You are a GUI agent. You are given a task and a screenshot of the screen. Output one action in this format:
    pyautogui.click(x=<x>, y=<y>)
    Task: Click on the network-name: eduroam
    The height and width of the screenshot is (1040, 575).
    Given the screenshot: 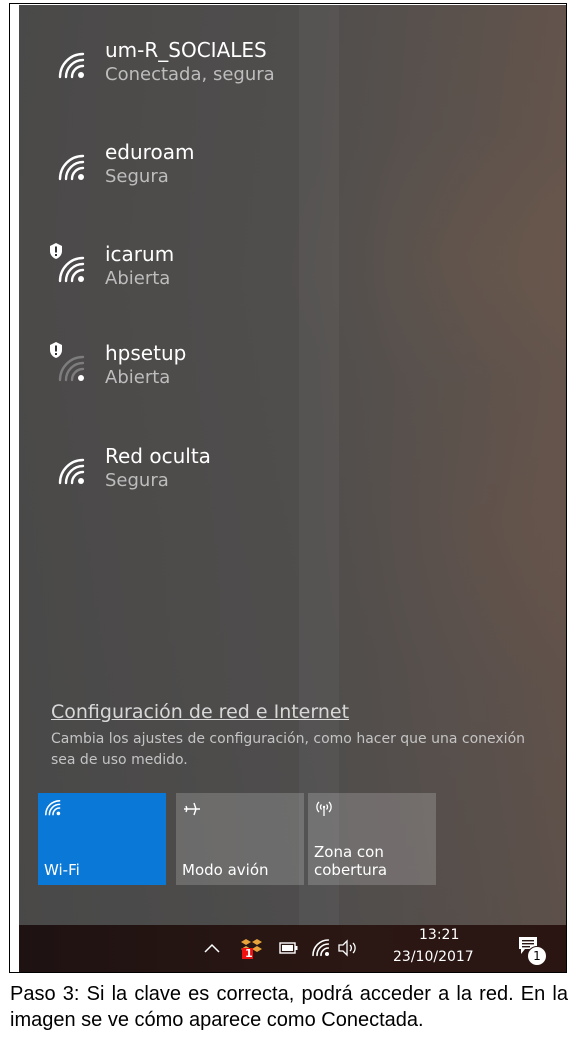 What is the action you would take?
    pyautogui.click(x=150, y=152)
    